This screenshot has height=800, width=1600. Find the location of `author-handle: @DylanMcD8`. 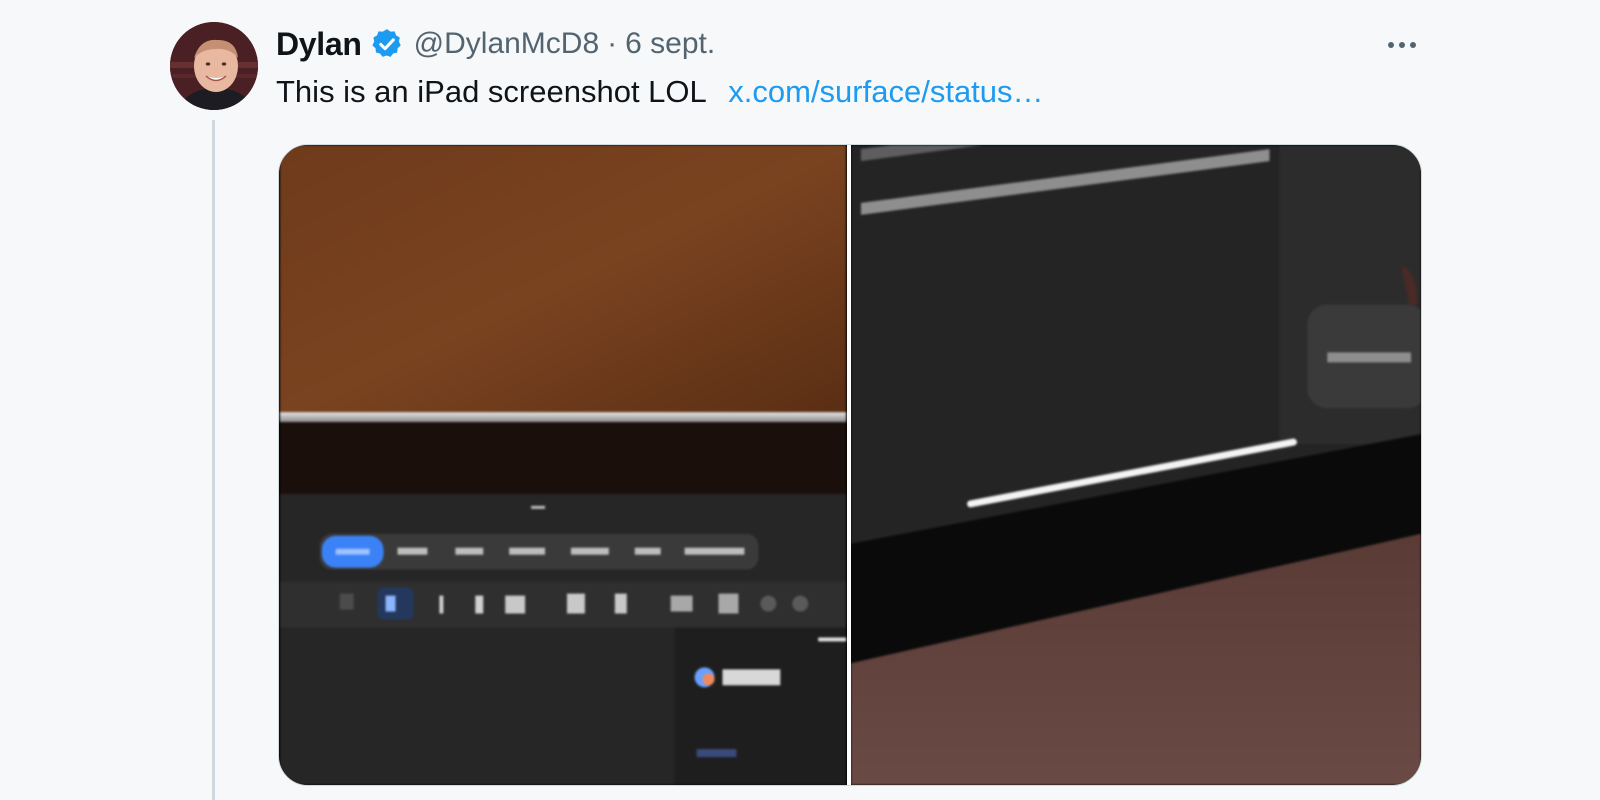

author-handle: @DylanMcD8 is located at coordinates (507, 44).